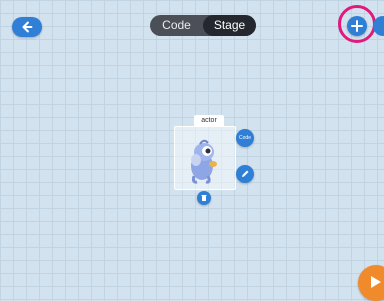 The image size is (384, 301). I want to click on pencil-icon, so click(245, 173).